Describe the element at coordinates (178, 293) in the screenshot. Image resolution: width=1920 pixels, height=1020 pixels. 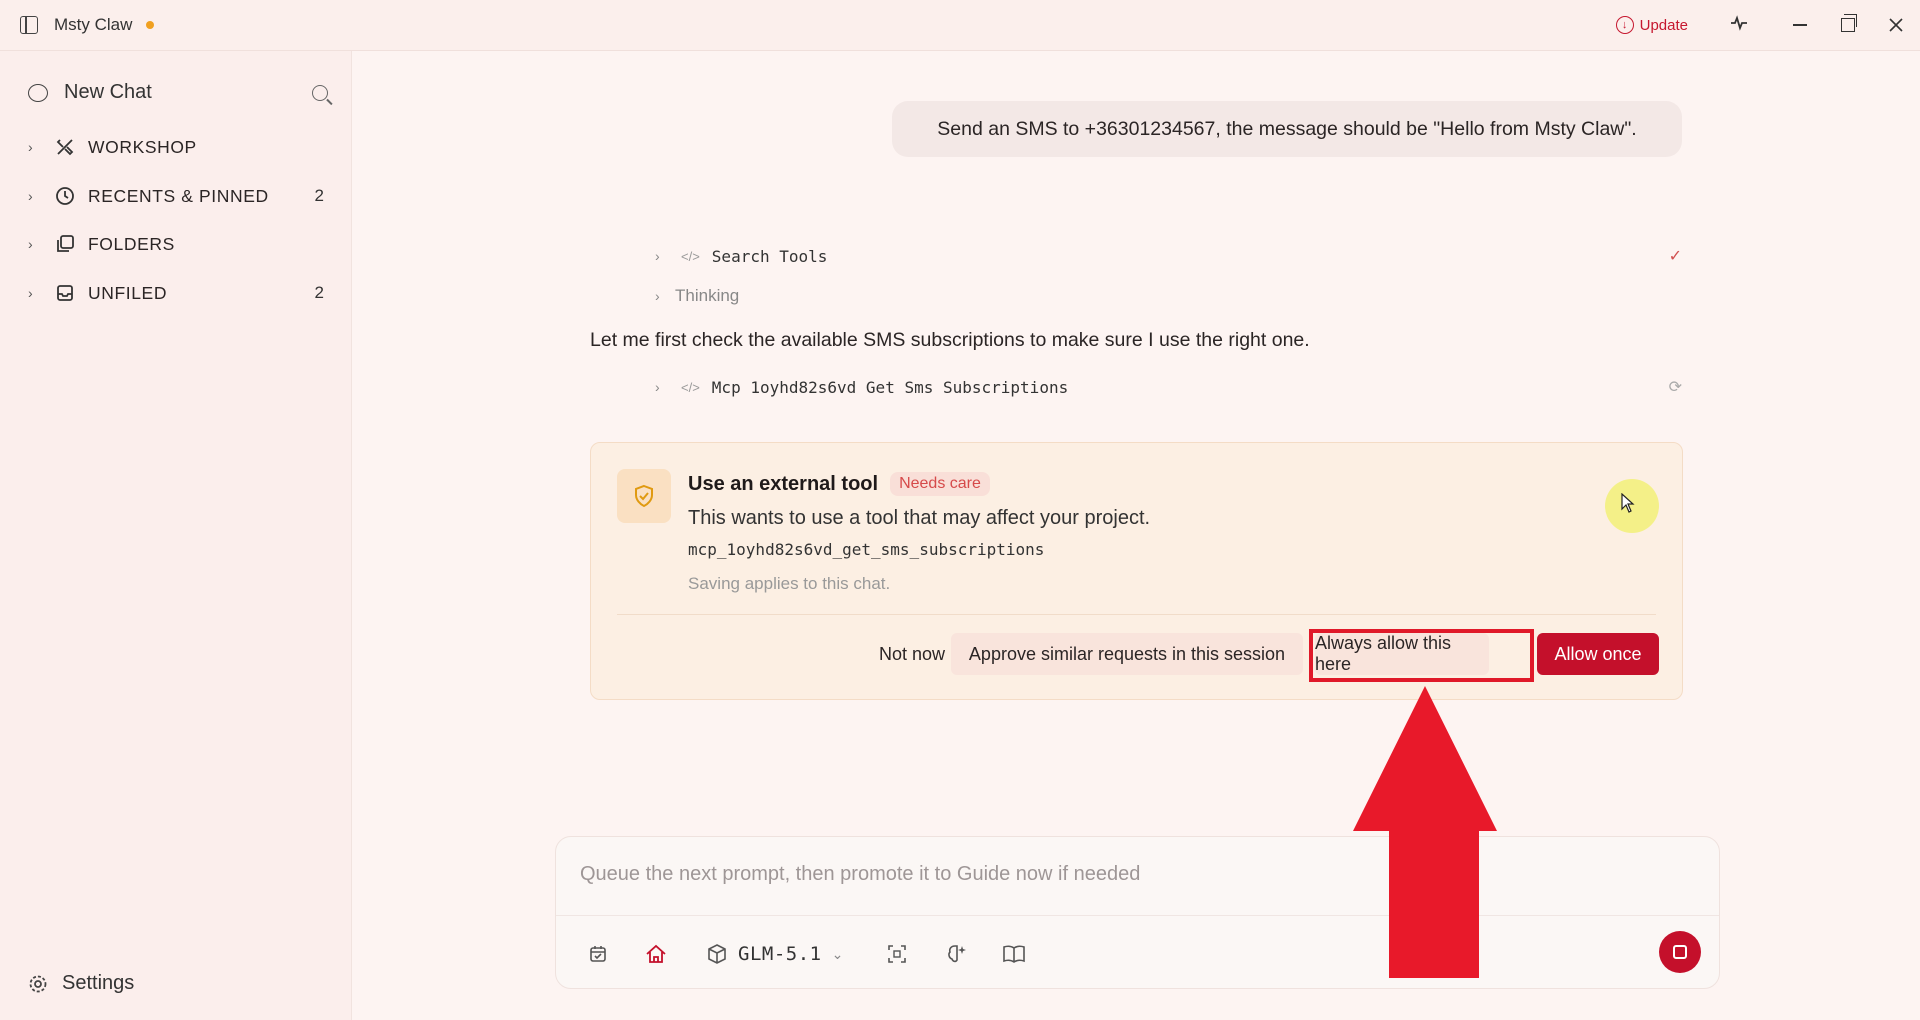
I see `sidebar-item-unfiled: › UNFILED 2` at that location.